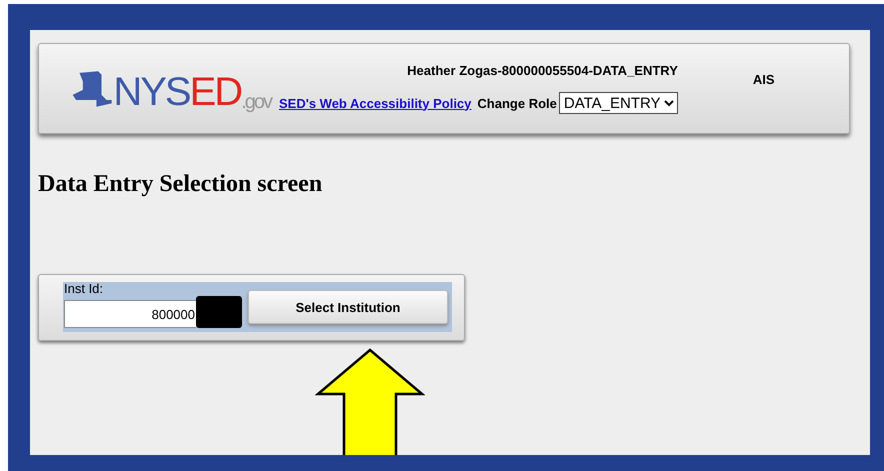 The image size is (884, 471). What do you see at coordinates (216, 92) in the screenshot?
I see `logo-text: ED` at bounding box center [216, 92].